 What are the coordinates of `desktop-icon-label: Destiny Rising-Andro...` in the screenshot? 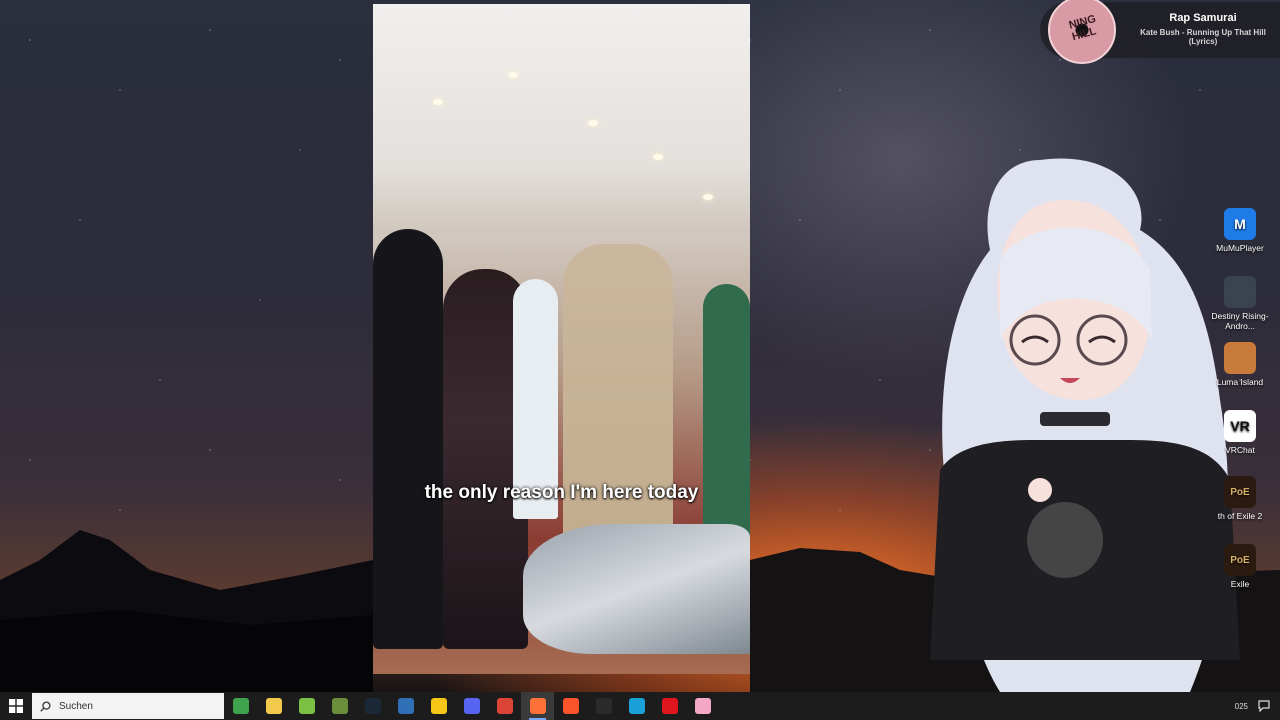 It's located at (1240, 321).